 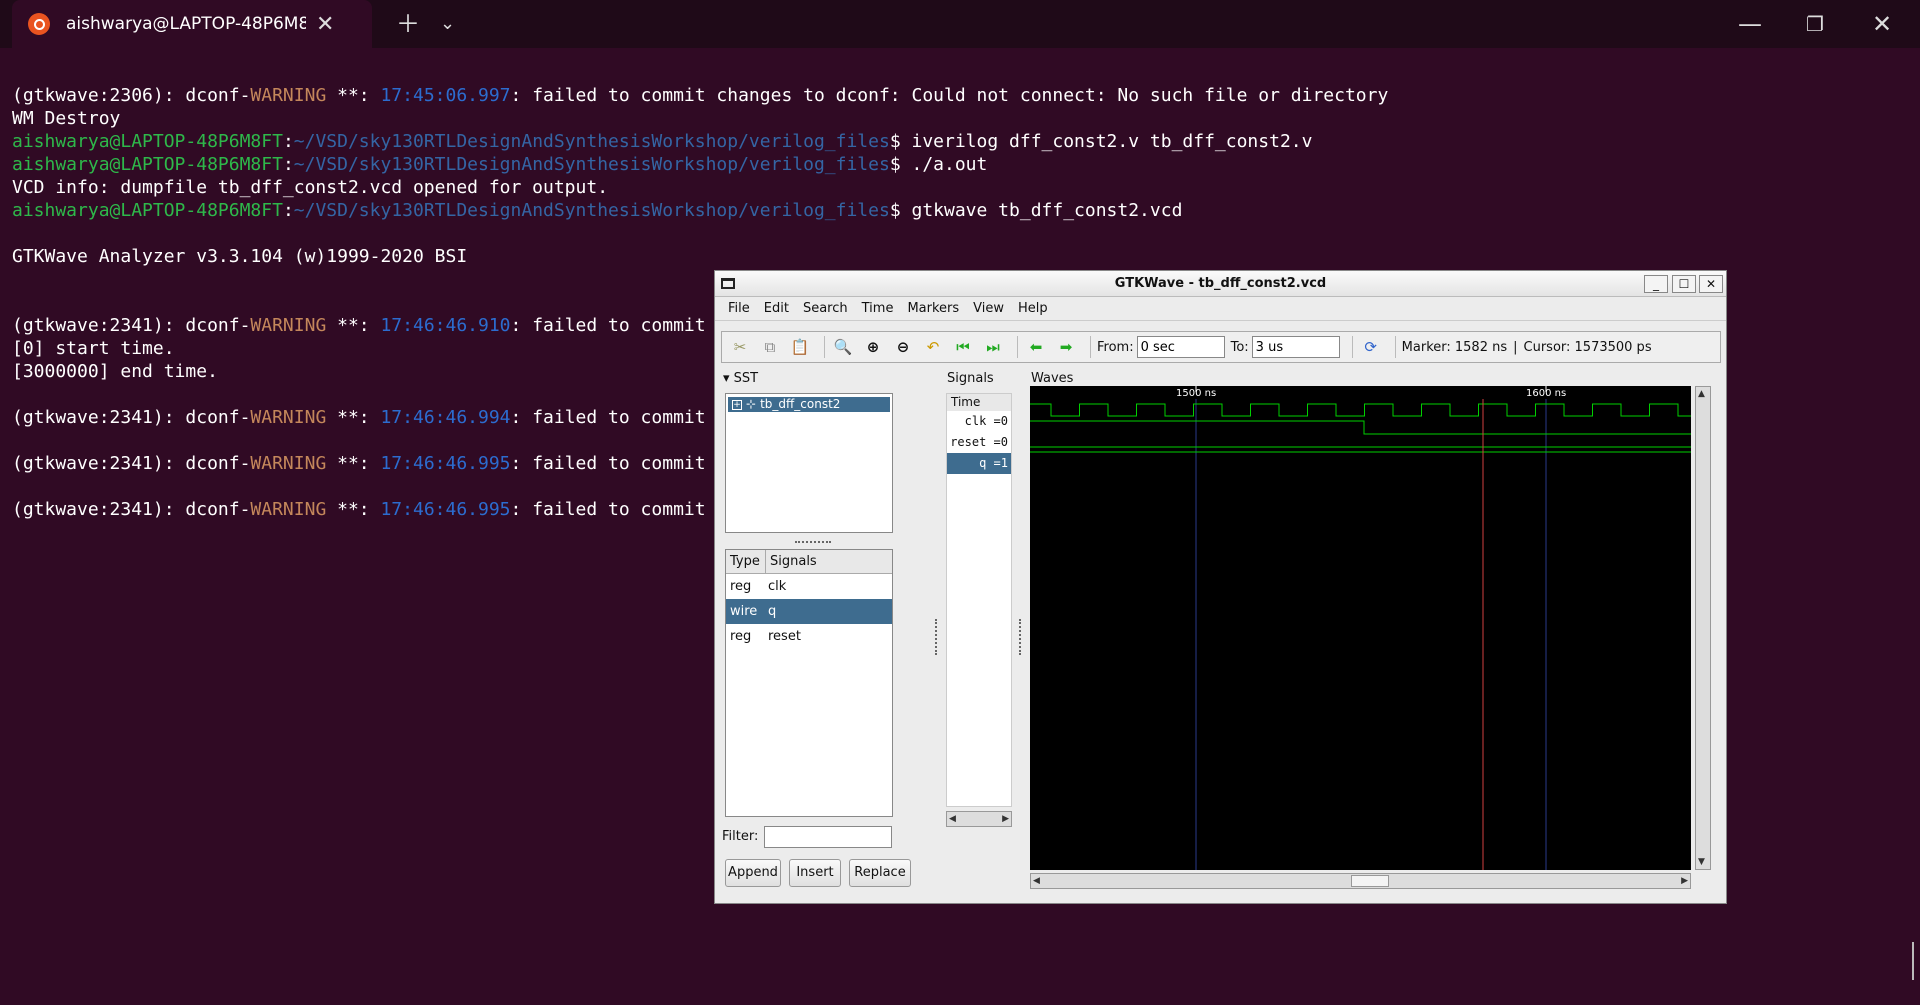 What do you see at coordinates (753, 873) in the screenshot?
I see `append-button: Append` at bounding box center [753, 873].